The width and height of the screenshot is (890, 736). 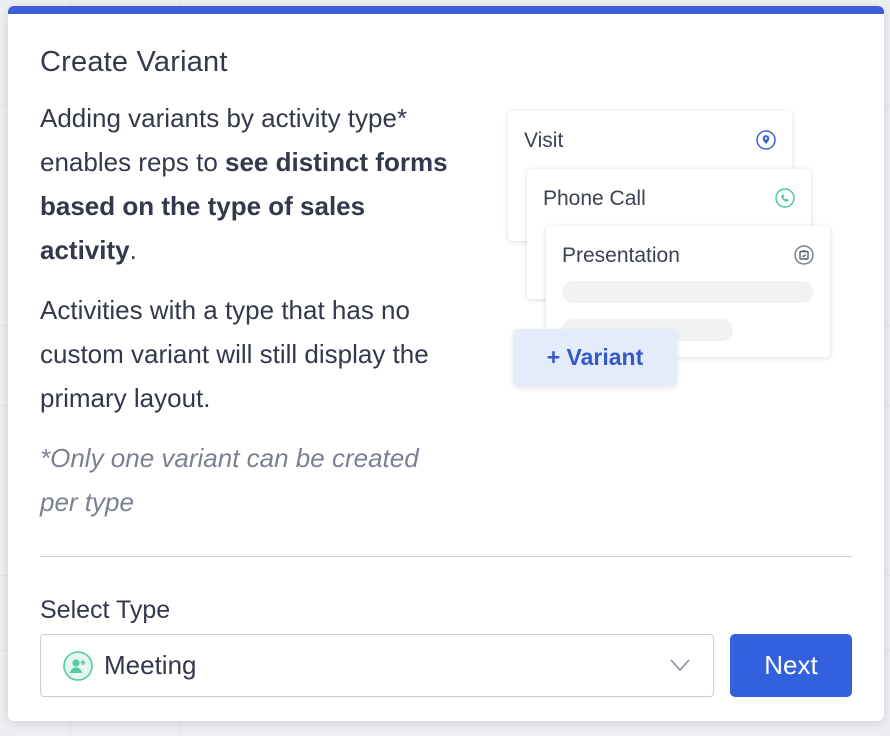 I want to click on card-label-presentation: Presentation, so click(x=621, y=255).